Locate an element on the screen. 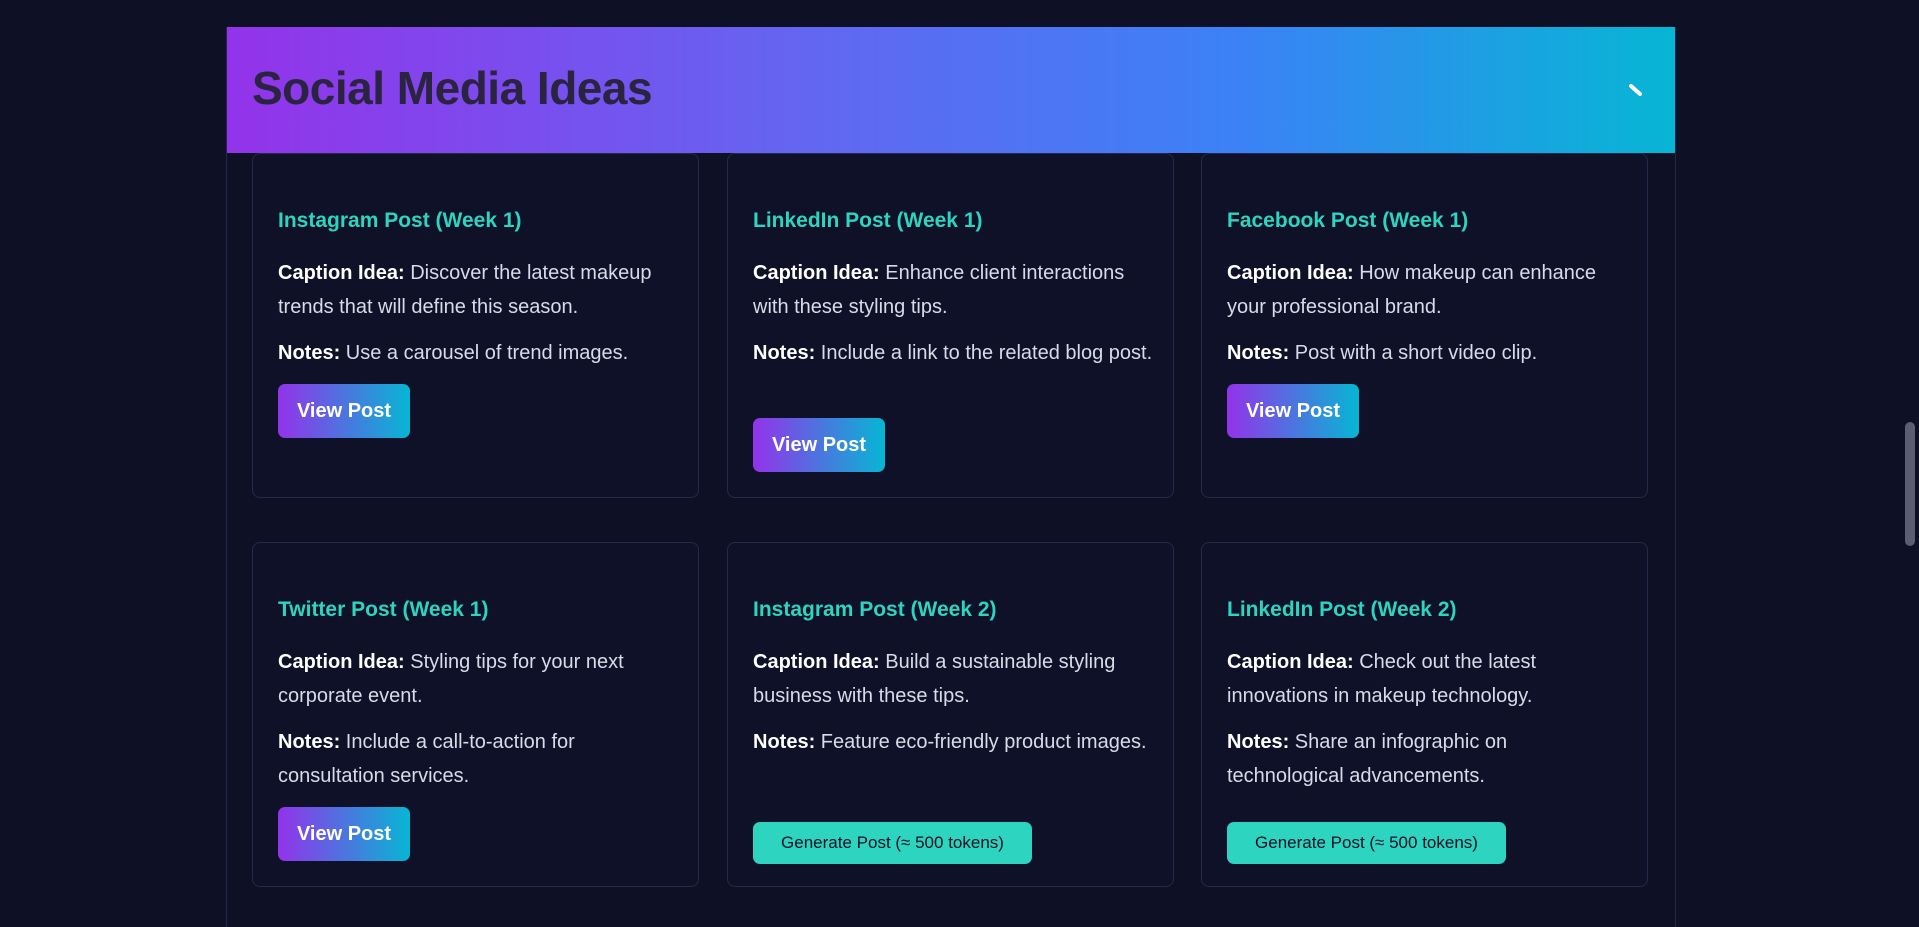 The width and height of the screenshot is (1919, 927). notes-text: Notes: Use a carousel of trend images. is located at coordinates (478, 353).